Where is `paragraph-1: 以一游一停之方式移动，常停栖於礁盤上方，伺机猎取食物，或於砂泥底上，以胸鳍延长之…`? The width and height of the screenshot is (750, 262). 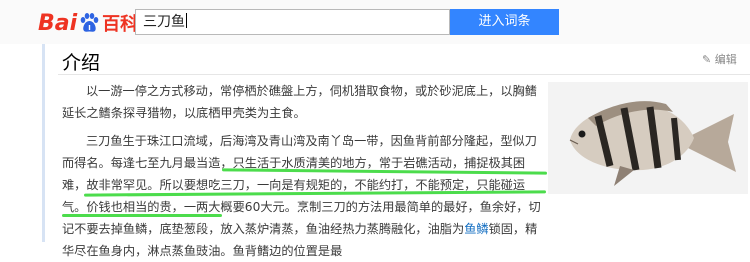
paragraph-1: 以一游一停之方式移动，常停栖於礁盤上方，伺机猎取食物，或於砂泥底上，以胸鳍延长之… is located at coordinates (299, 102).